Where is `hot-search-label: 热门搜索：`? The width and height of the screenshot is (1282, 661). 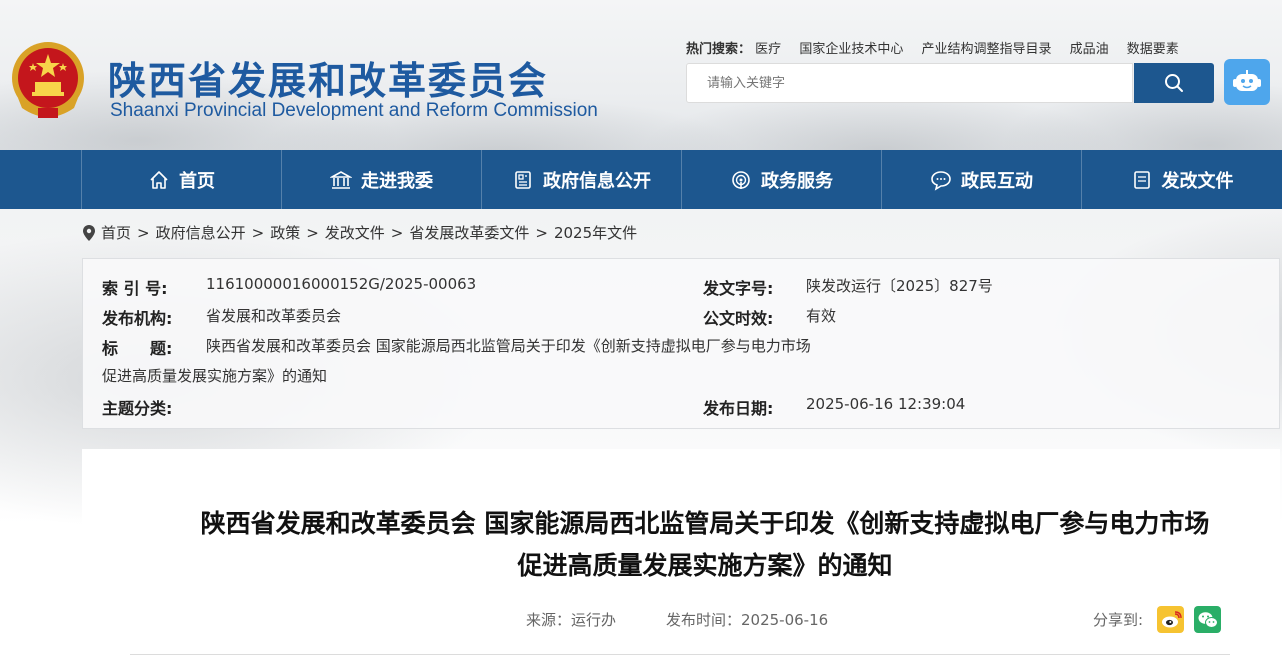
hot-search-label: 热门搜索： is located at coordinates (719, 49).